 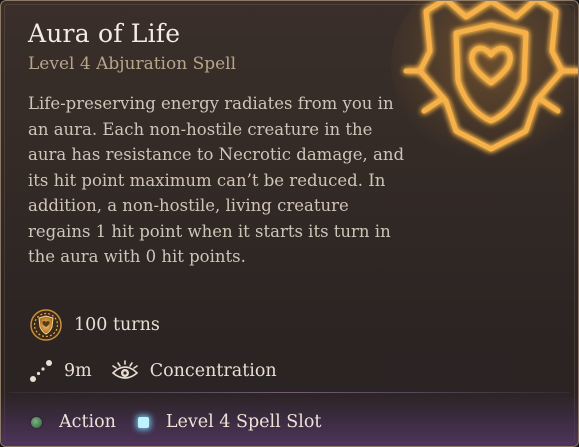 I want to click on range-row: 9m Concentration, so click(x=152, y=371).